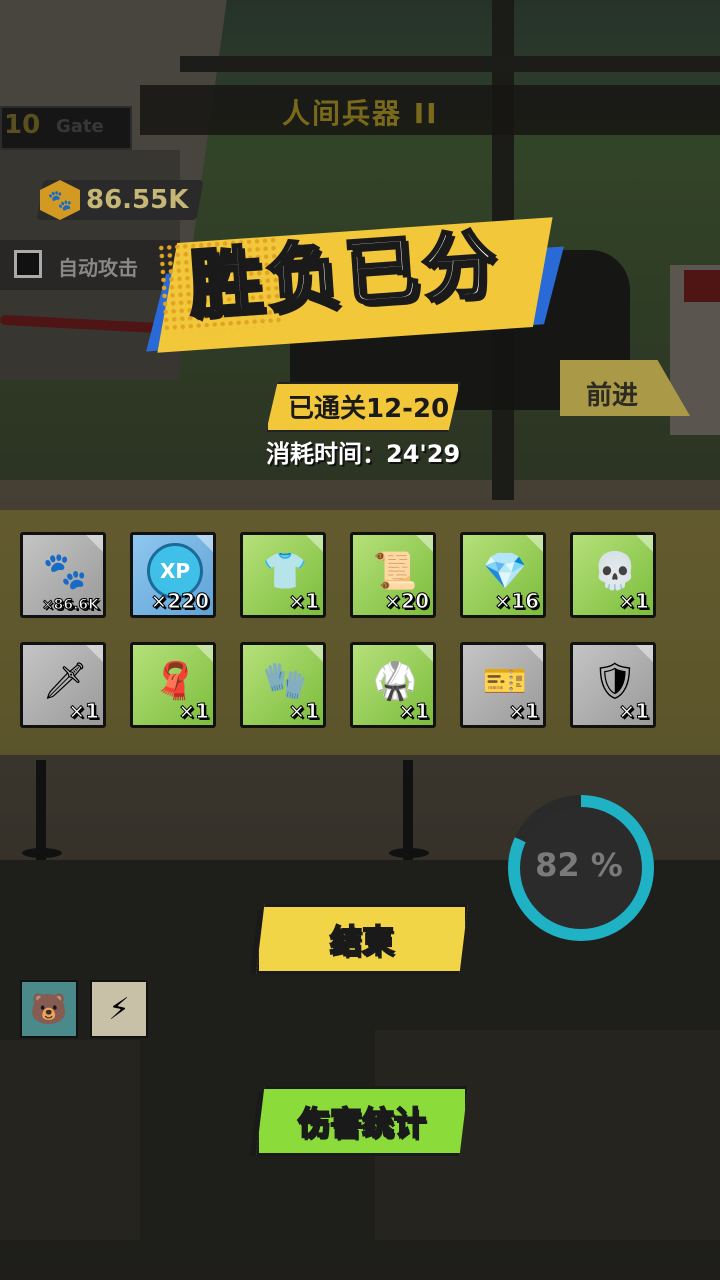 Image resolution: width=720 pixels, height=1280 pixels. Describe the element at coordinates (173, 685) in the screenshot. I see `reward-slot-red-scarf: 🧣 ×1` at that location.